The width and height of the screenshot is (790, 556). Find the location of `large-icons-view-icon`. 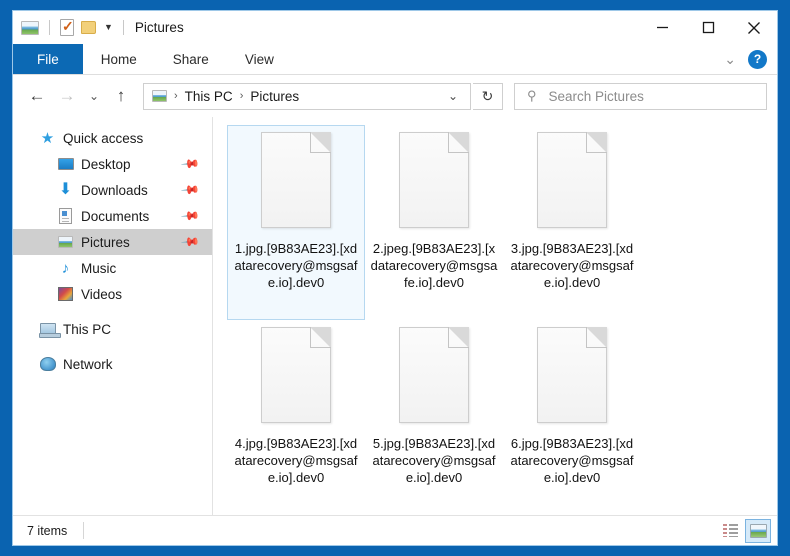

large-icons-view-icon is located at coordinates (758, 530).